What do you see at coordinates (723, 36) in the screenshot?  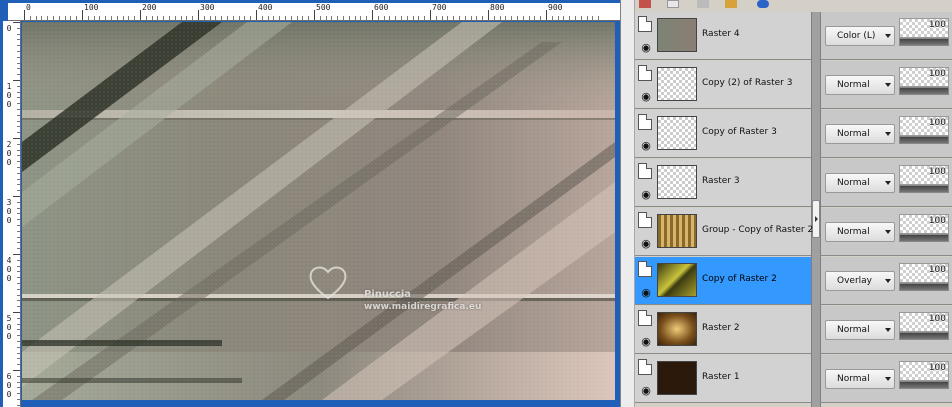 I see `layer-info: ◉ Raster 4` at bounding box center [723, 36].